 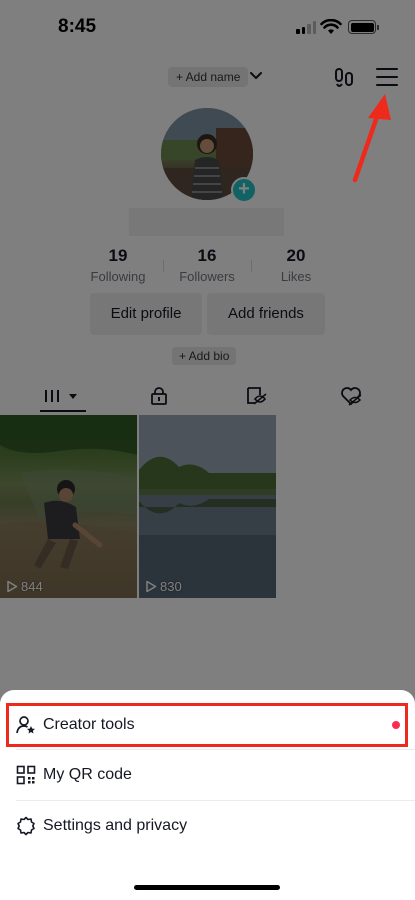 What do you see at coordinates (115, 825) in the screenshot?
I see `menu-item-label: Settings and privacy` at bounding box center [115, 825].